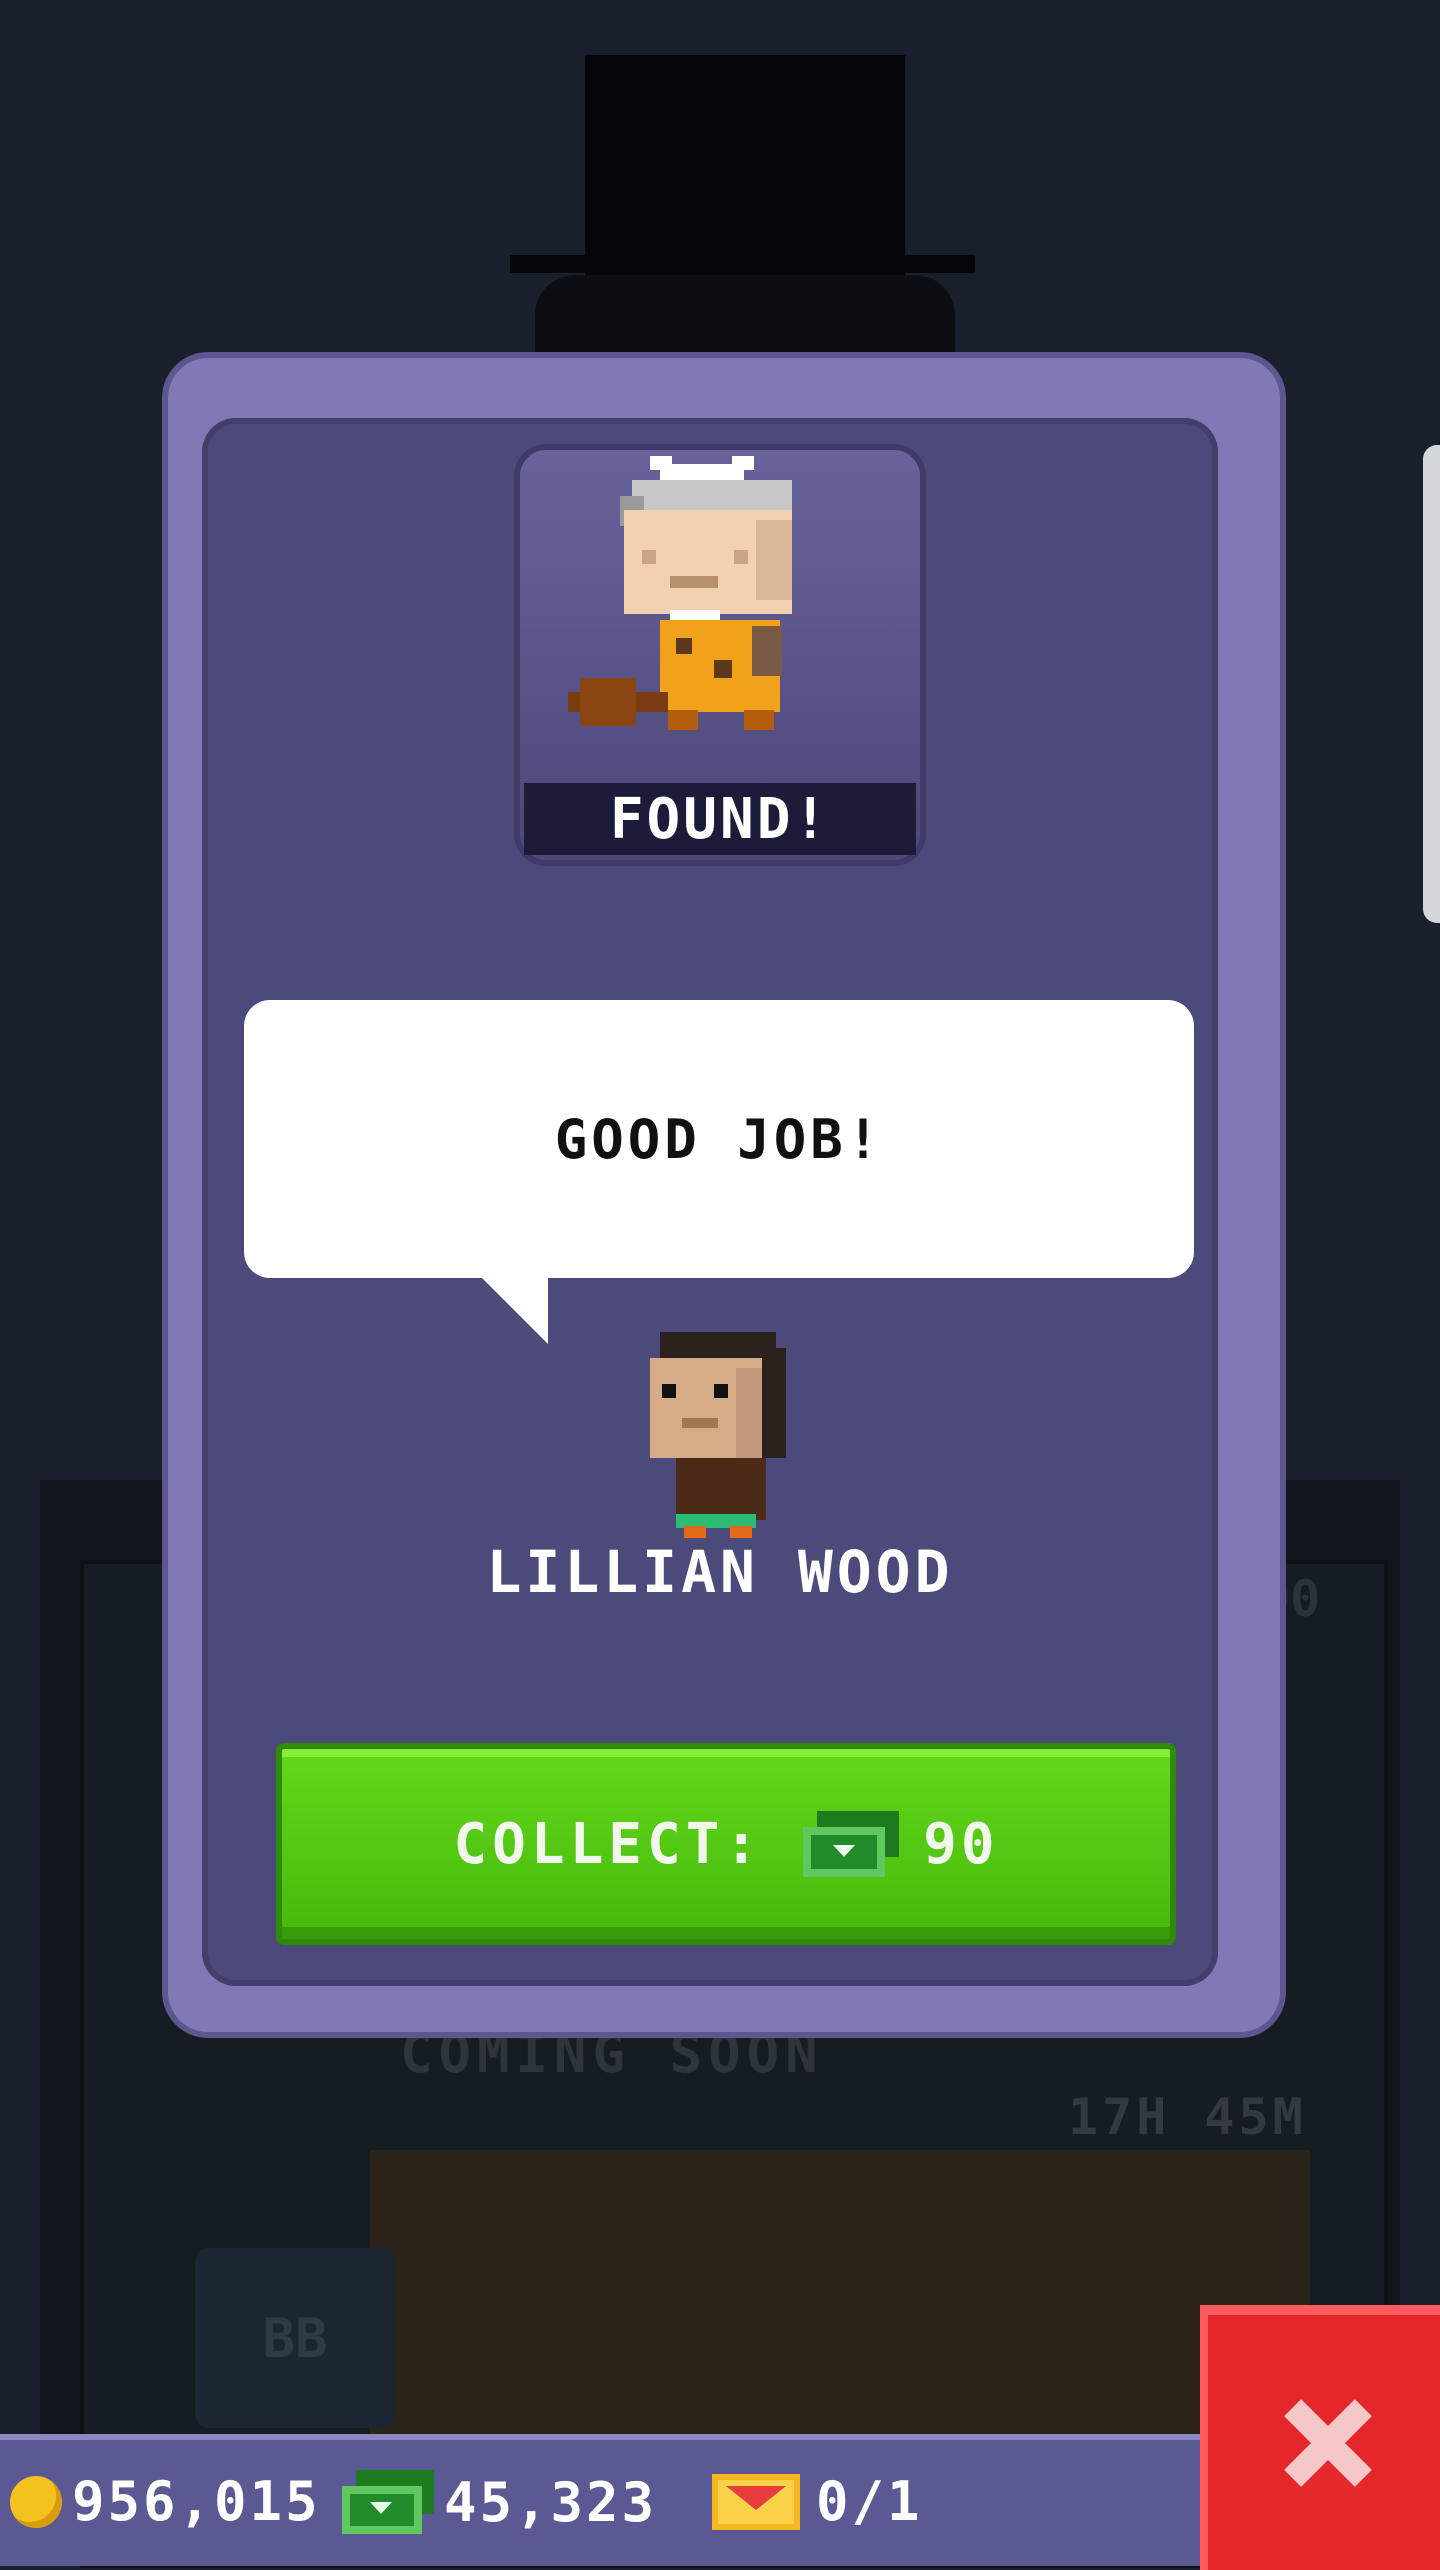 This screenshot has width=1440, height=2570. I want to click on collect-label: COLLECT:, so click(608, 1844).